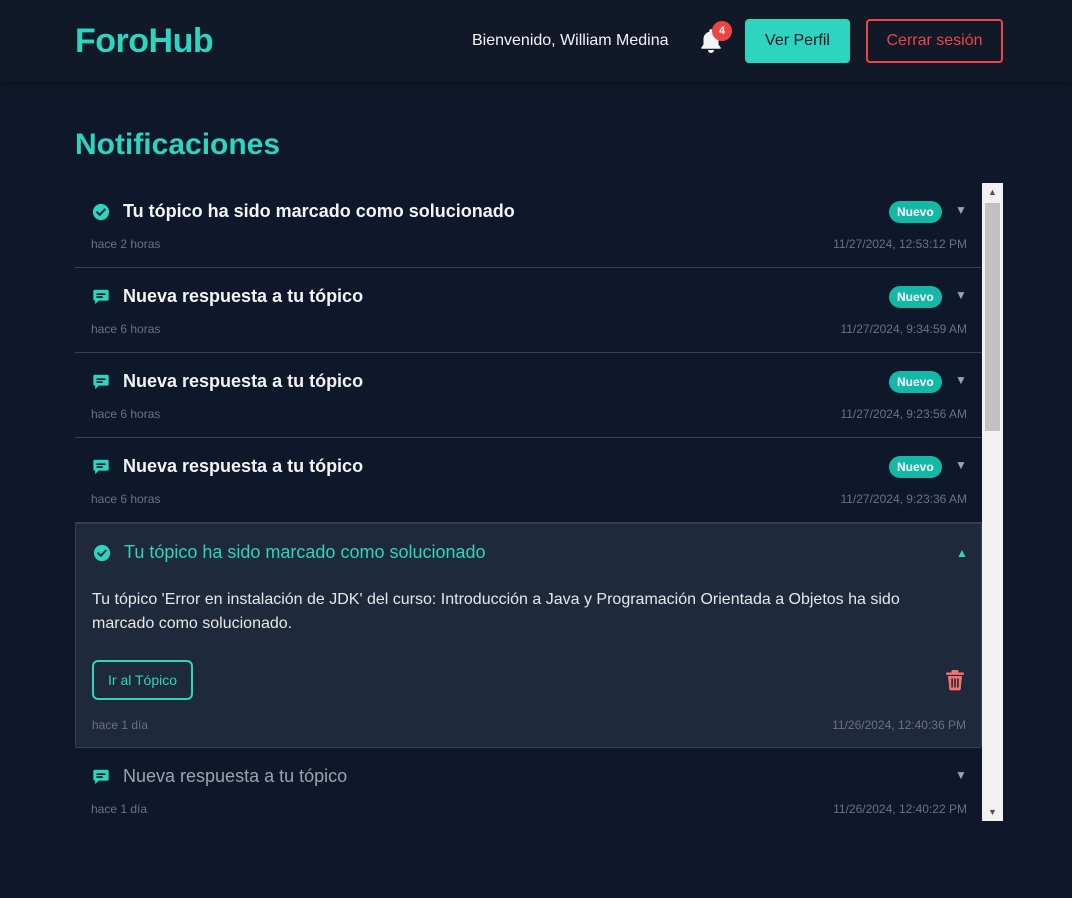  What do you see at coordinates (570, 40) in the screenshot?
I see `welcome-text: Bienvenido, William Medina` at bounding box center [570, 40].